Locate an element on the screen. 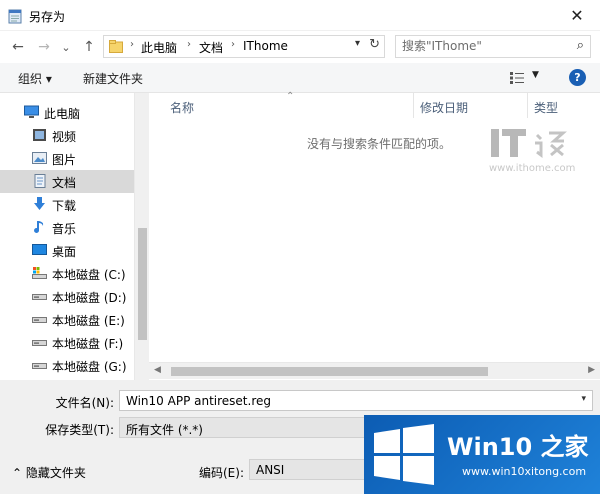 This screenshot has height=494, width=600. save-type-label: 保存类型(T): is located at coordinates (79, 430).